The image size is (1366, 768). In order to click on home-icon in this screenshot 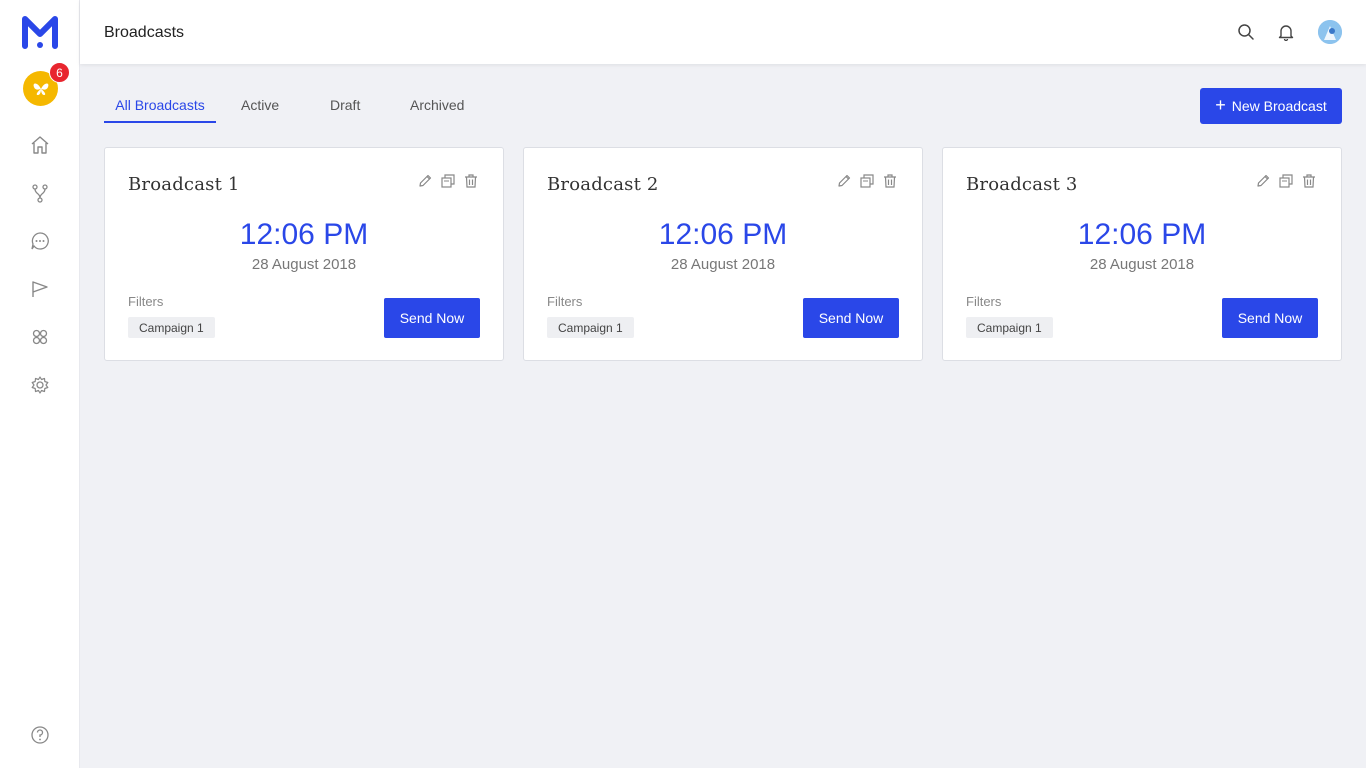, I will do `click(40, 145)`.